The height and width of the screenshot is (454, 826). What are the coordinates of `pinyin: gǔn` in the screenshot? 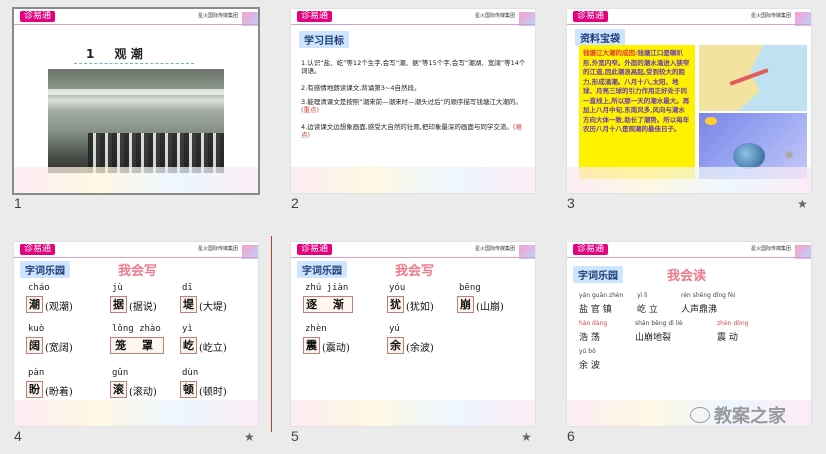 It's located at (120, 373).